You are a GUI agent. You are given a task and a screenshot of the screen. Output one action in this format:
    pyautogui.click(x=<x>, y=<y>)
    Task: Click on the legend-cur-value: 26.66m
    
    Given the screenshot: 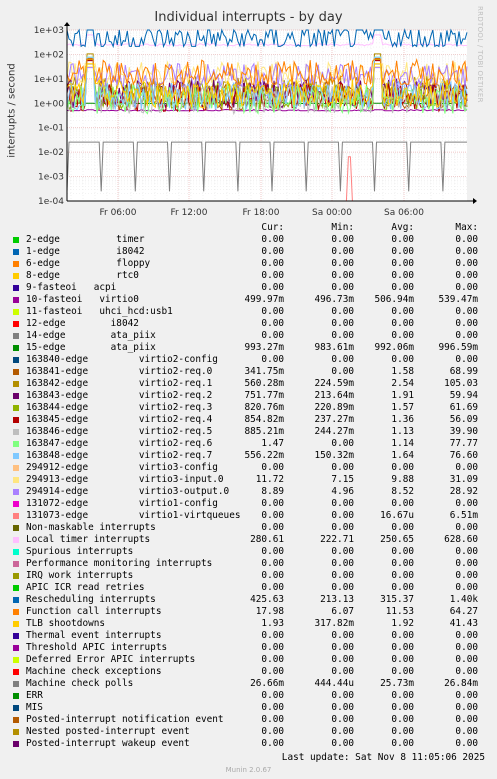 What is the action you would take?
    pyautogui.click(x=267, y=683)
    